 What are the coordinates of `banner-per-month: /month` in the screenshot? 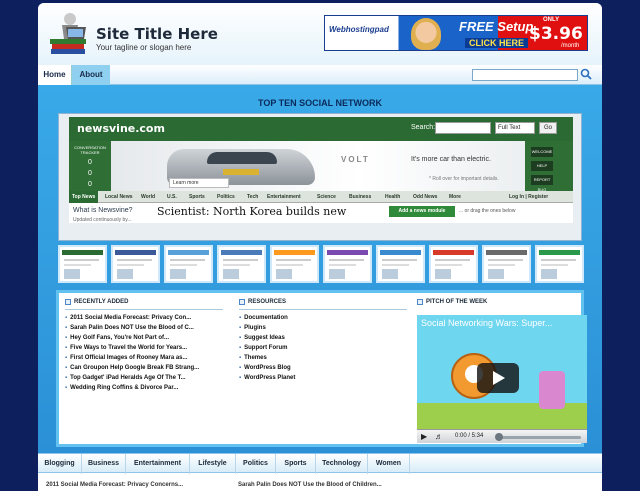 It's located at (570, 46).